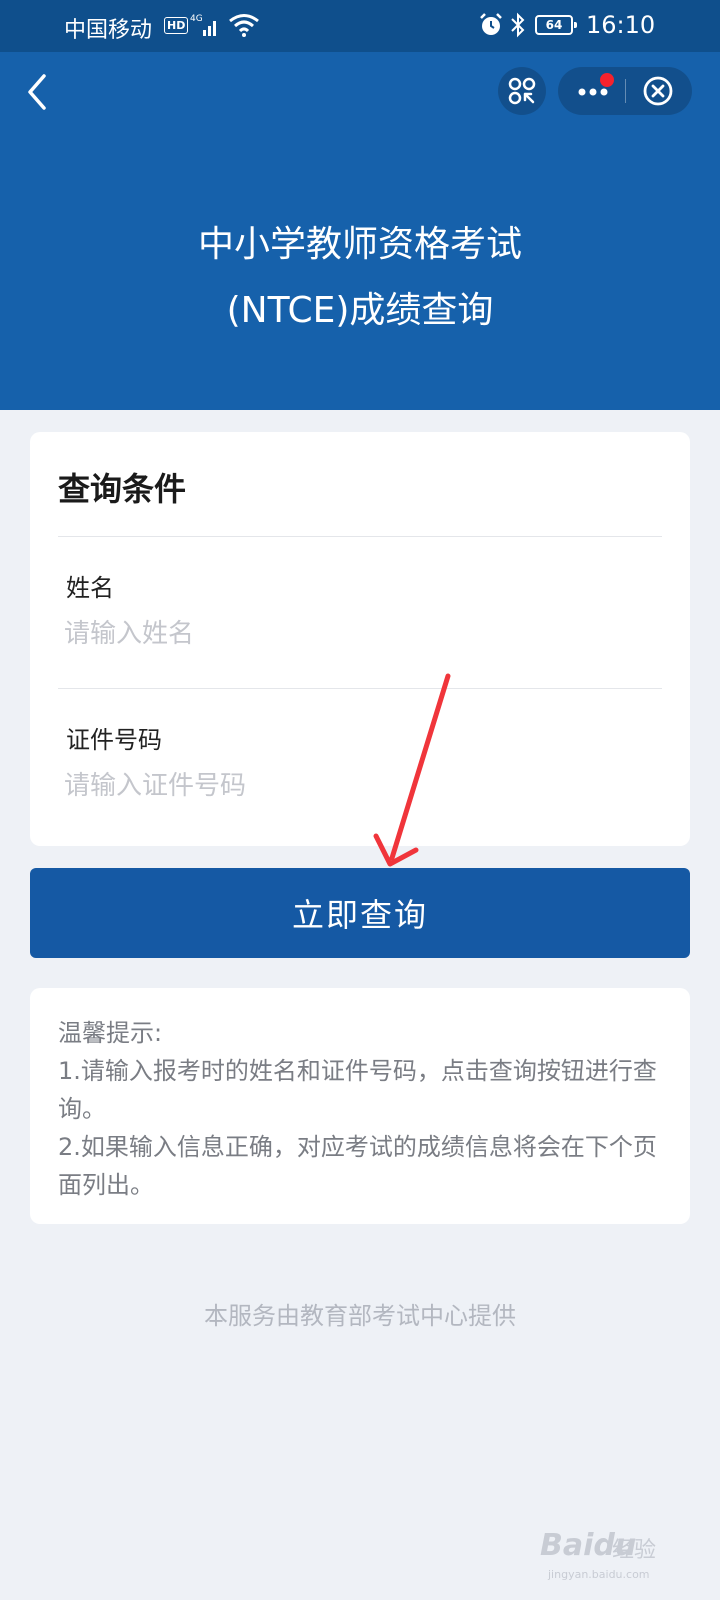 The image size is (720, 1600). Describe the element at coordinates (110, 1033) in the screenshot. I see `tips-heading: 温馨提示:` at that location.